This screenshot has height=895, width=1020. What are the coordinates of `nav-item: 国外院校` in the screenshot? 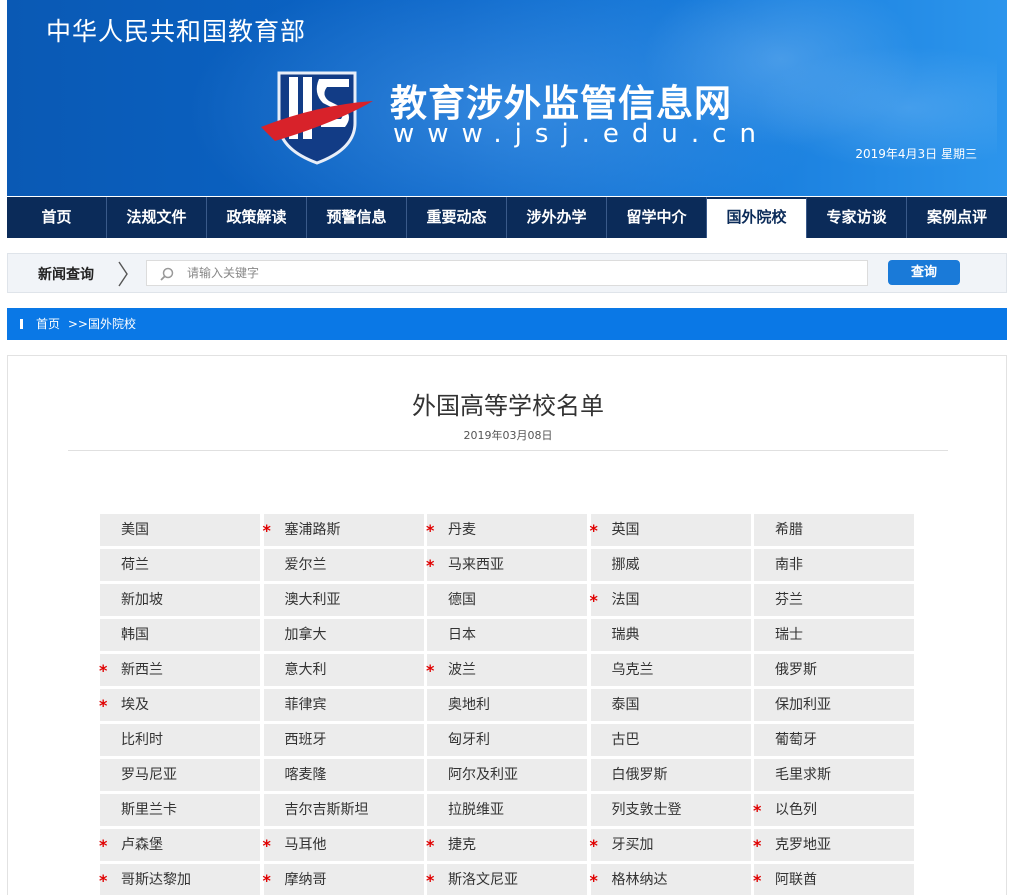 It's located at (757, 217).